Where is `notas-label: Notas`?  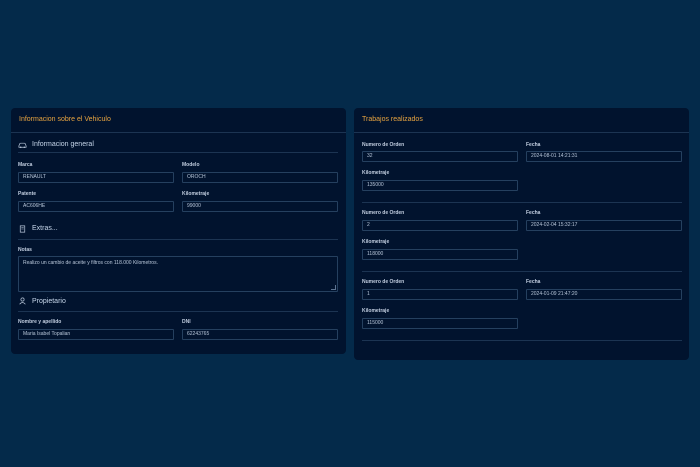 notas-label: Notas is located at coordinates (25, 250).